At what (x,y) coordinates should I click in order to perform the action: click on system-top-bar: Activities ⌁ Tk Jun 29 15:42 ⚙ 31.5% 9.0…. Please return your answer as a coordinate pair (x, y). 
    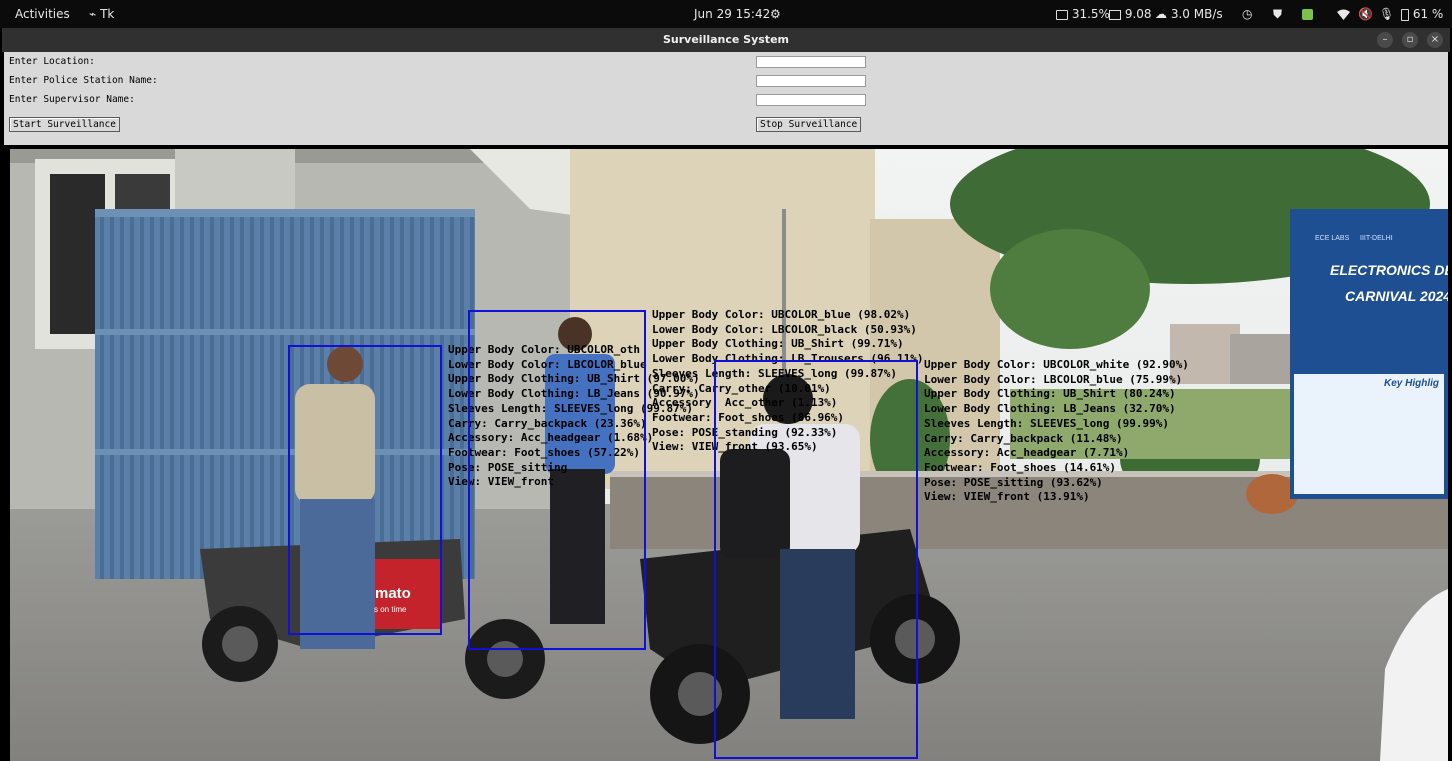
    Looking at the image, I should click on (726, 14).